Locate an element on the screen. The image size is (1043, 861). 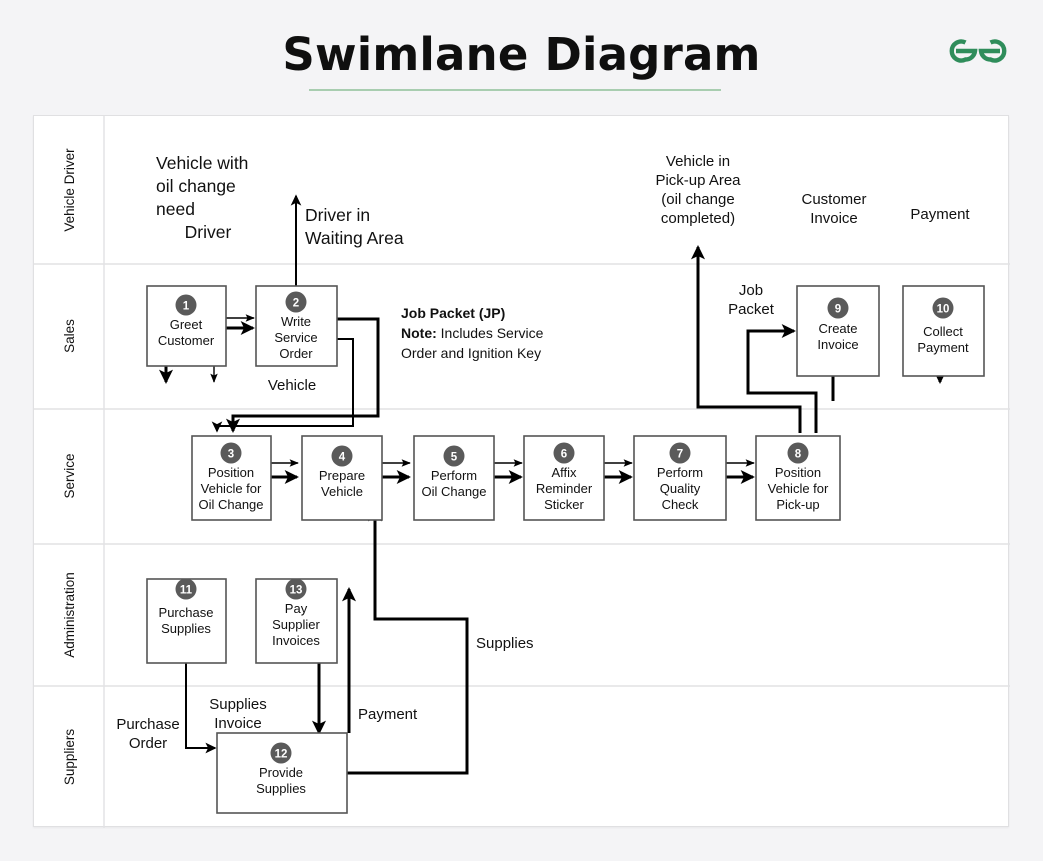
process-box-7: 7 Perform Quality Check is located at coordinates (680, 478).